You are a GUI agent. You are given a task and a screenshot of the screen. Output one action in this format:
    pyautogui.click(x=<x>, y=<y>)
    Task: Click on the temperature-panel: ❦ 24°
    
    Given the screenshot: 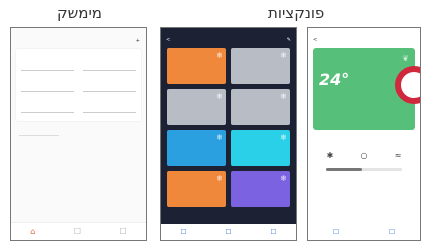 What is the action you would take?
    pyautogui.click(x=366, y=89)
    